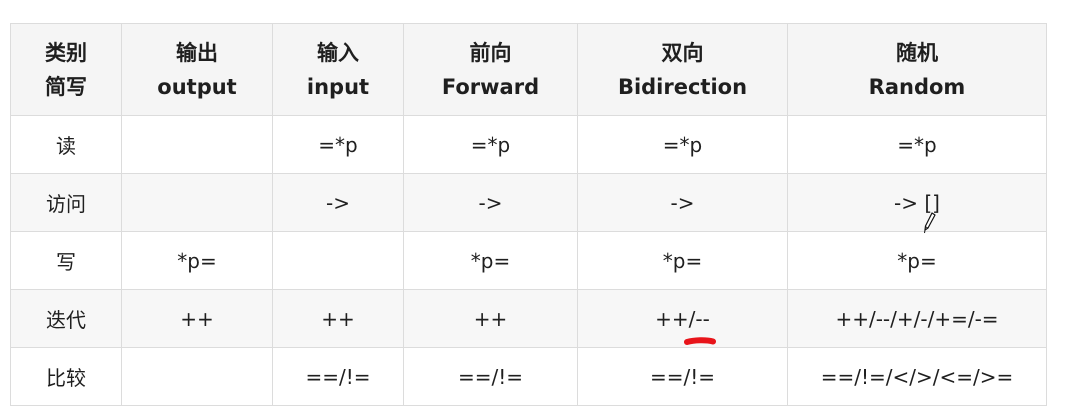 This screenshot has height=419, width=1069. Describe the element at coordinates (490, 52) in the screenshot. I see `header-forward-zh: 前向` at that location.